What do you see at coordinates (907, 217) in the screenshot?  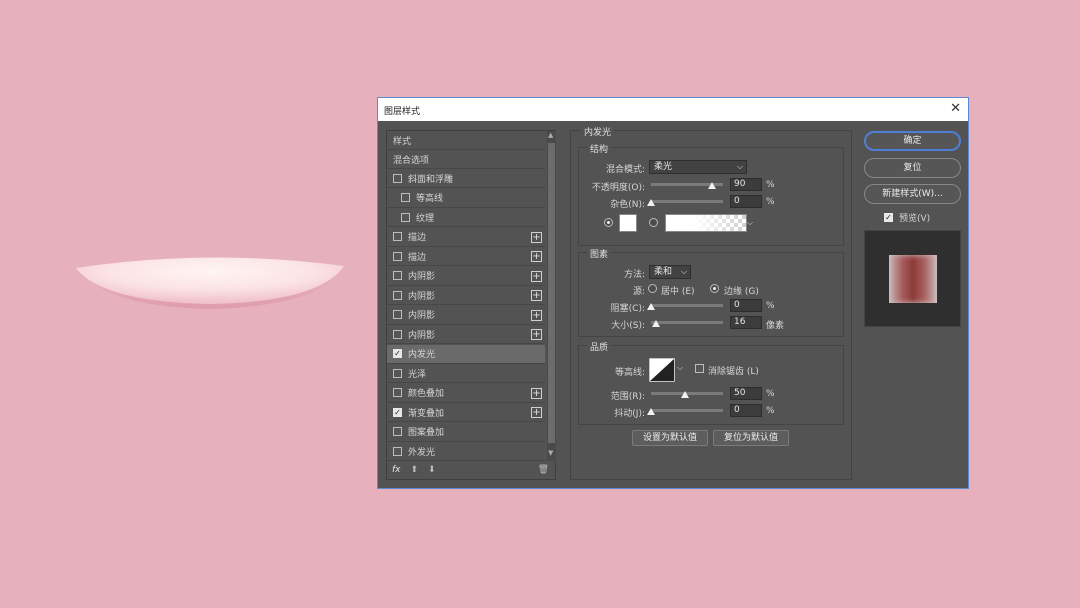 I see `preview-toggle: ✓ 预览(V)` at bounding box center [907, 217].